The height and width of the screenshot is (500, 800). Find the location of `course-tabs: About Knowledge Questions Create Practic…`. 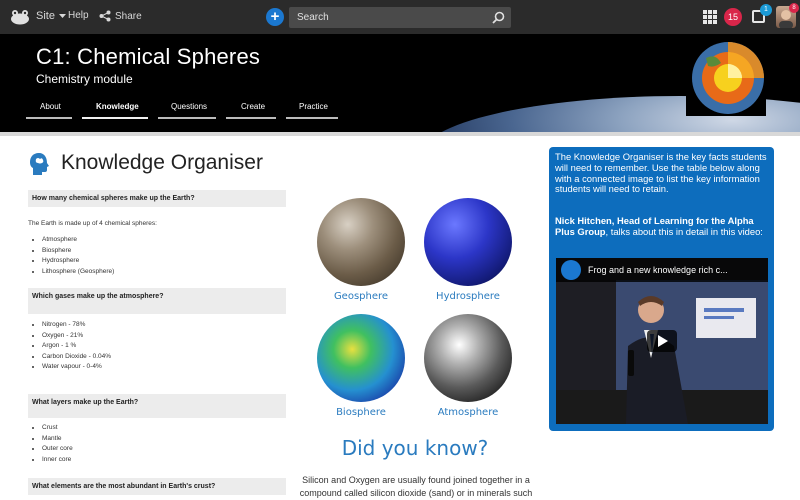

course-tabs: About Knowledge Questions Create Practic… is located at coordinates (400, 109).